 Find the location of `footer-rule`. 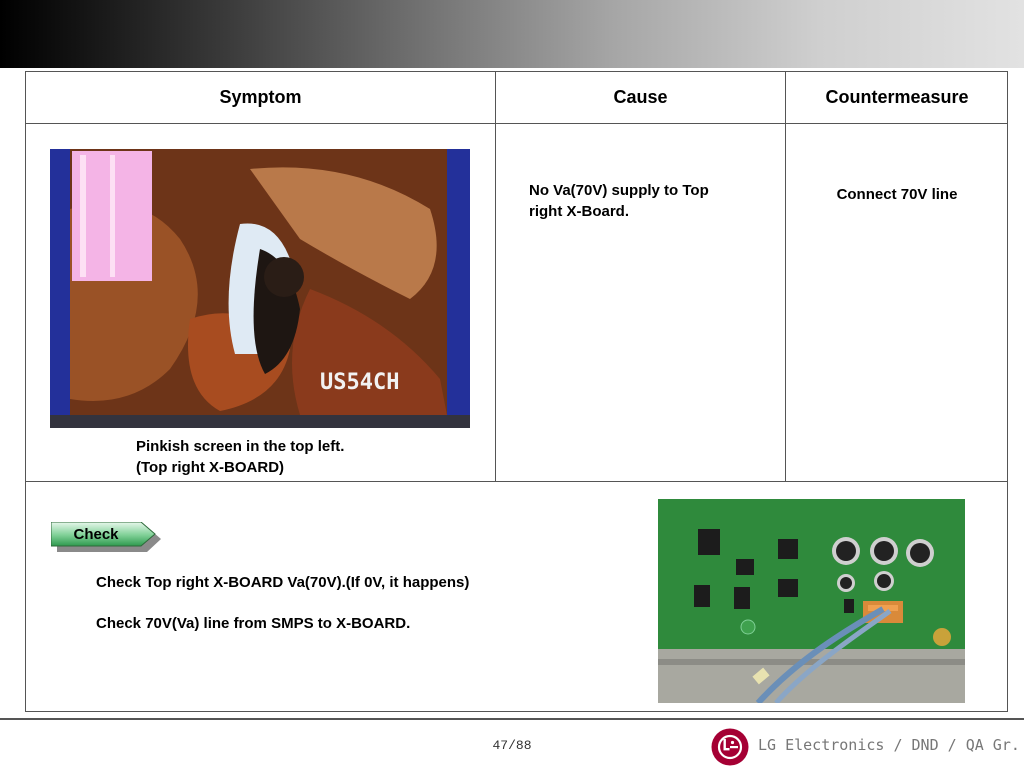

footer-rule is located at coordinates (512, 719).